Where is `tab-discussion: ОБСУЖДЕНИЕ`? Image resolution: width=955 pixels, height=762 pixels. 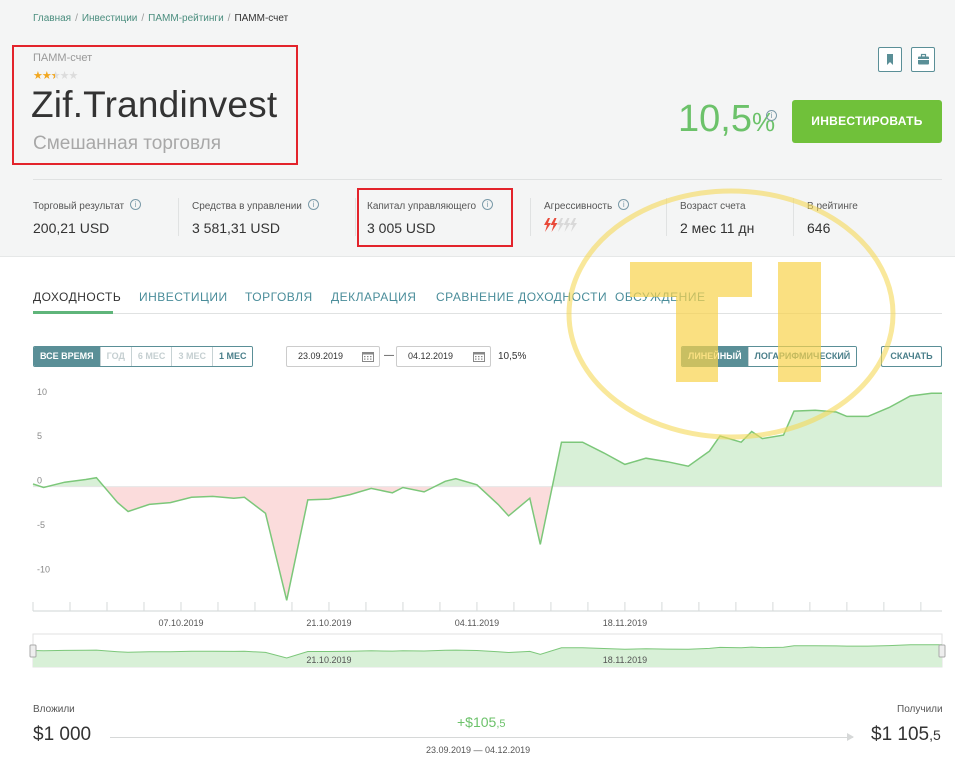
tab-discussion: ОБСУЖДЕНИЕ is located at coordinates (660, 297).